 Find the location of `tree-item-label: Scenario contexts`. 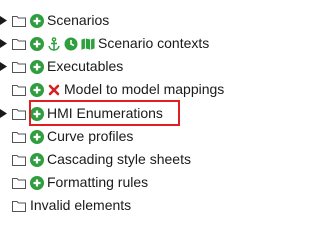

tree-item-label: Scenario contexts is located at coordinates (154, 43).